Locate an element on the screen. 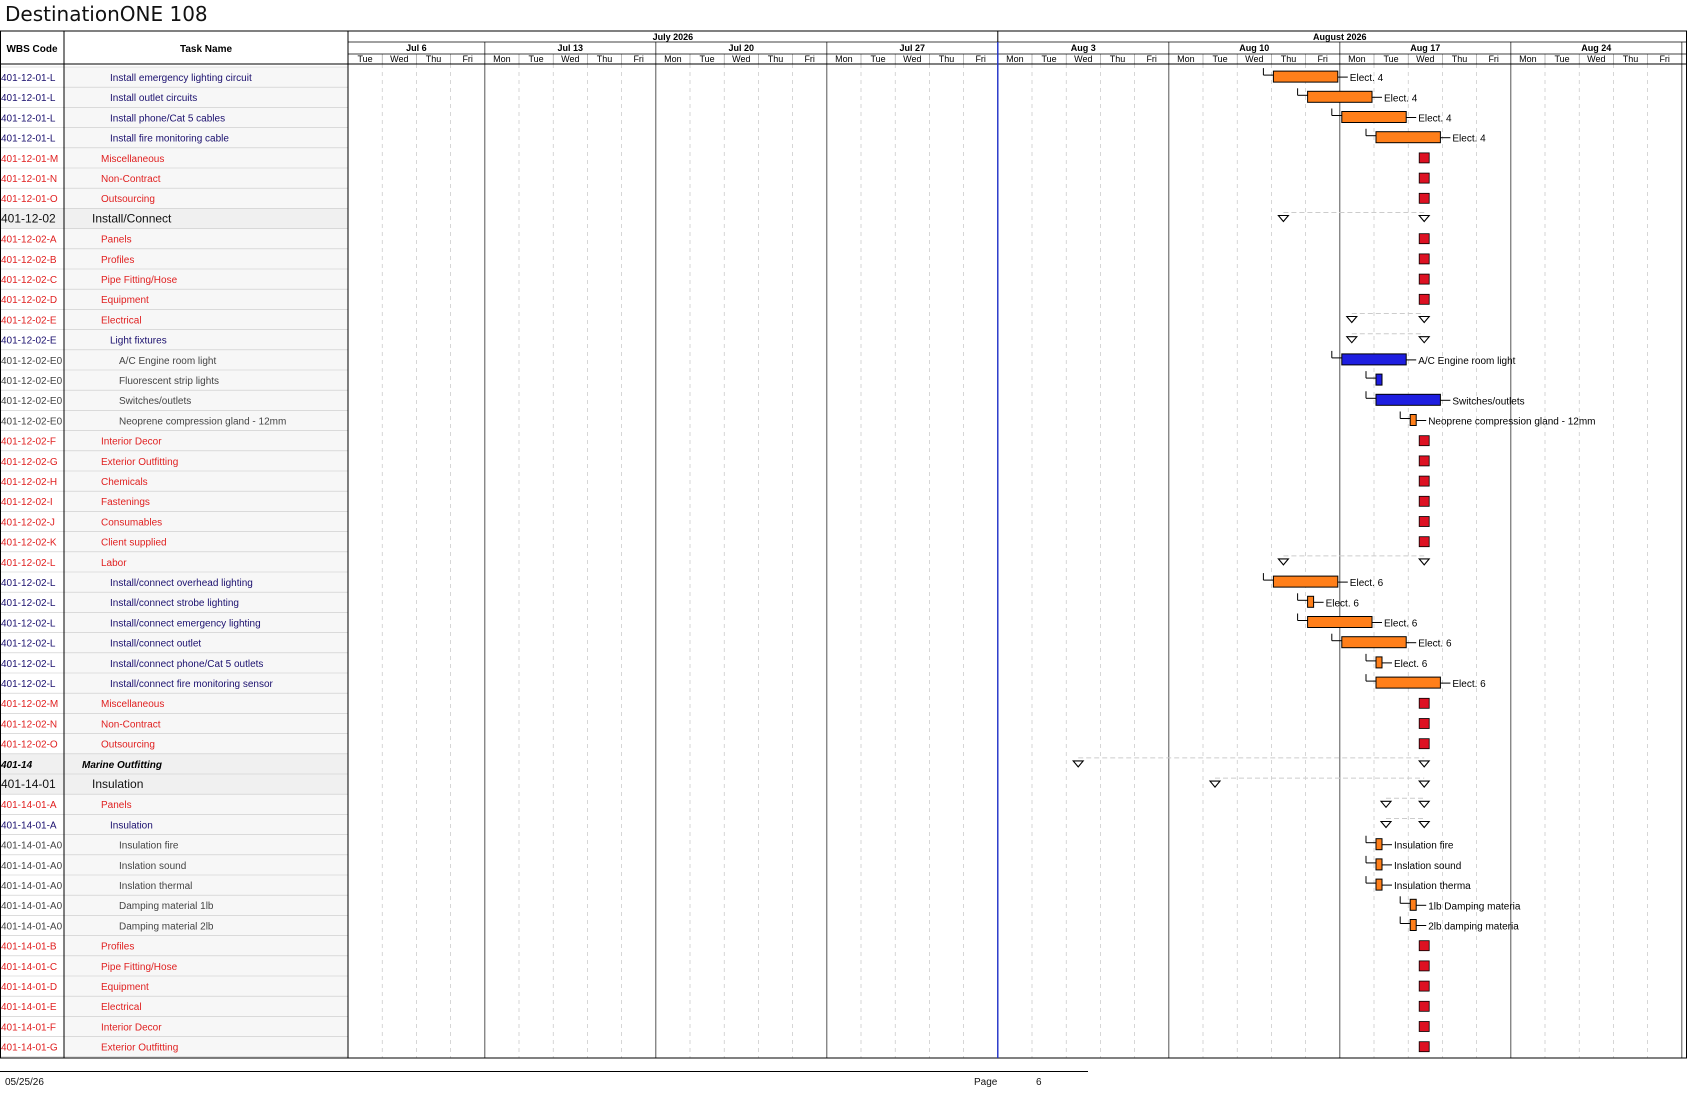 The image size is (1687, 1097). task-name: Install/connect strobe lighting is located at coordinates (174, 603).